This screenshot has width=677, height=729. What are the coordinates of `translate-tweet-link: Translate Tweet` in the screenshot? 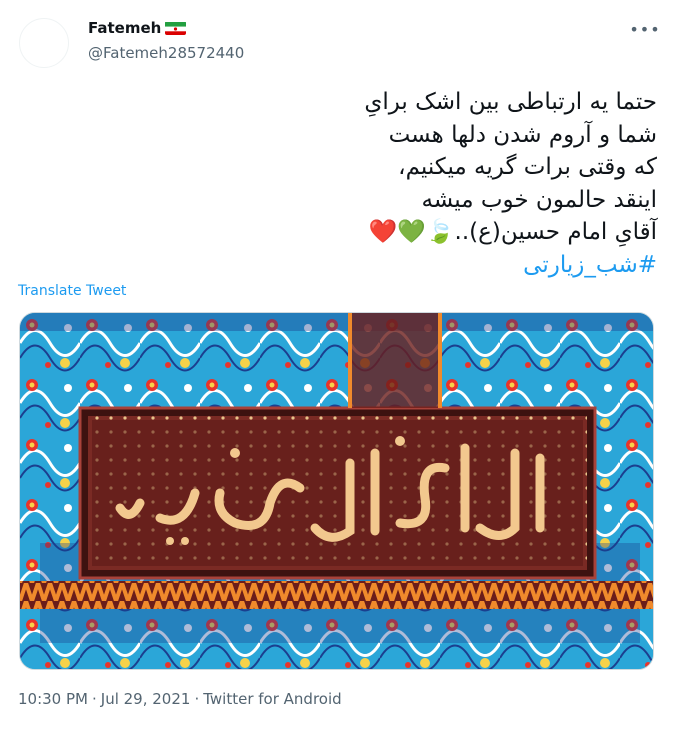 It's located at (72, 291).